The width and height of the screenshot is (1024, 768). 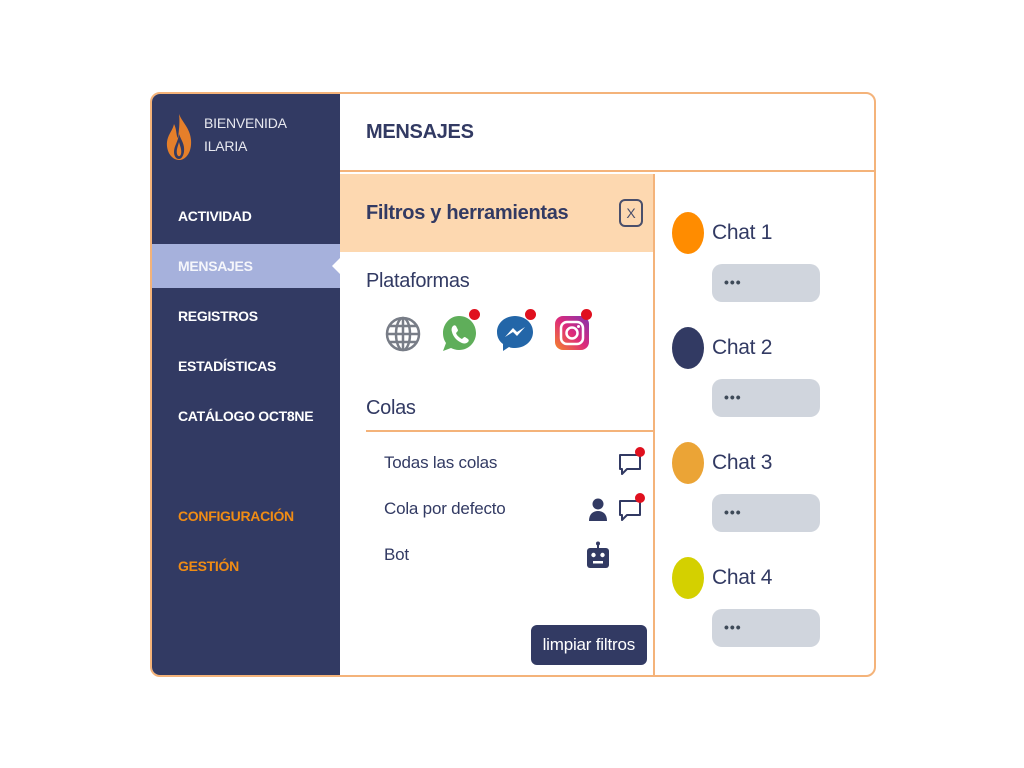 What do you see at coordinates (598, 509) in the screenshot?
I see `user-icon` at bounding box center [598, 509].